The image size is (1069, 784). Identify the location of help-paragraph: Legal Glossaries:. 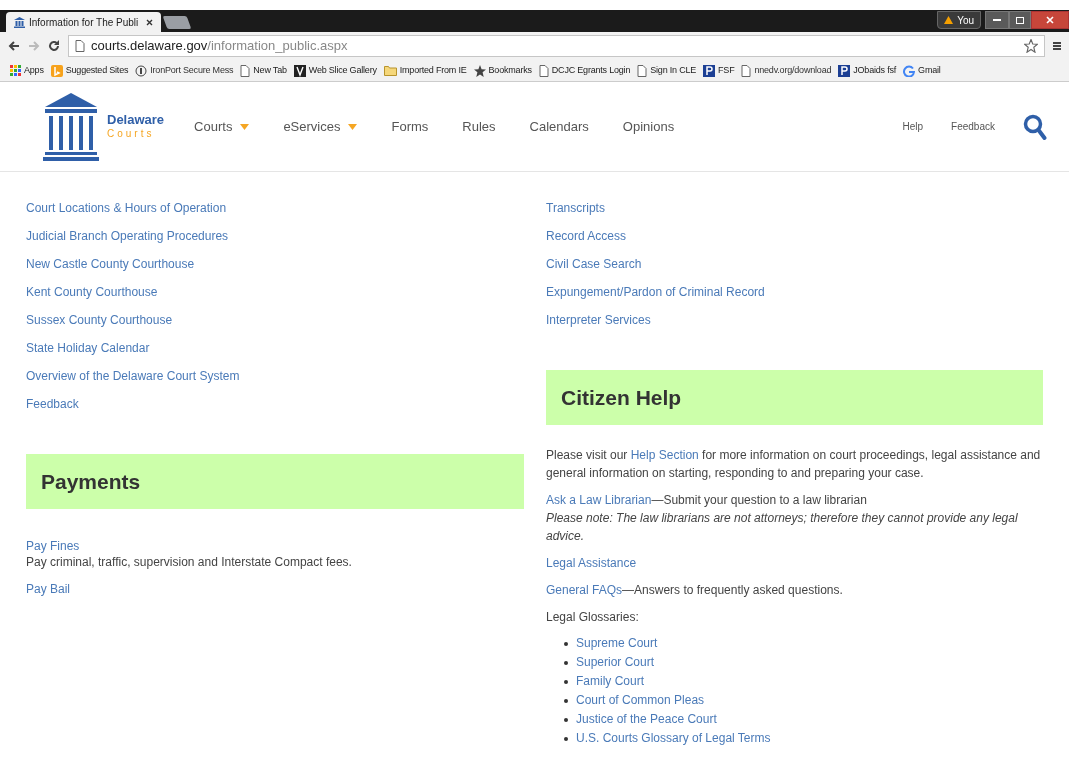
(592, 617).